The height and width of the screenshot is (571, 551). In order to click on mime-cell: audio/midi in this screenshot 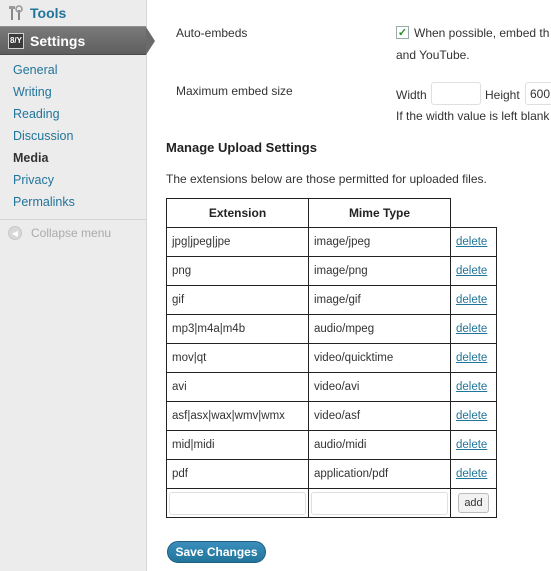, I will do `click(379, 445)`.